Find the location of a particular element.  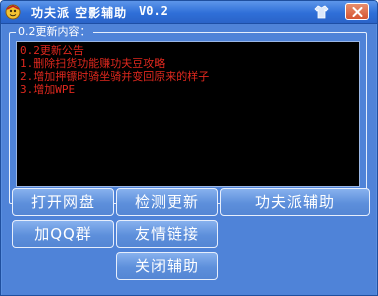

window-title: 功夫派 空影辅助 is located at coordinates (79, 13).